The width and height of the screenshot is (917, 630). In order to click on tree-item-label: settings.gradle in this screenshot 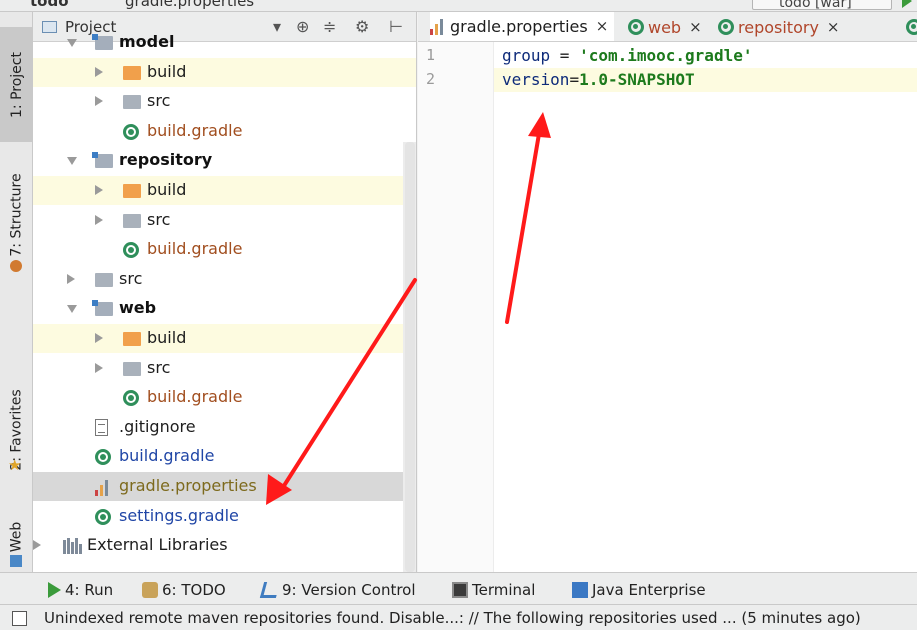, I will do `click(179, 515)`.